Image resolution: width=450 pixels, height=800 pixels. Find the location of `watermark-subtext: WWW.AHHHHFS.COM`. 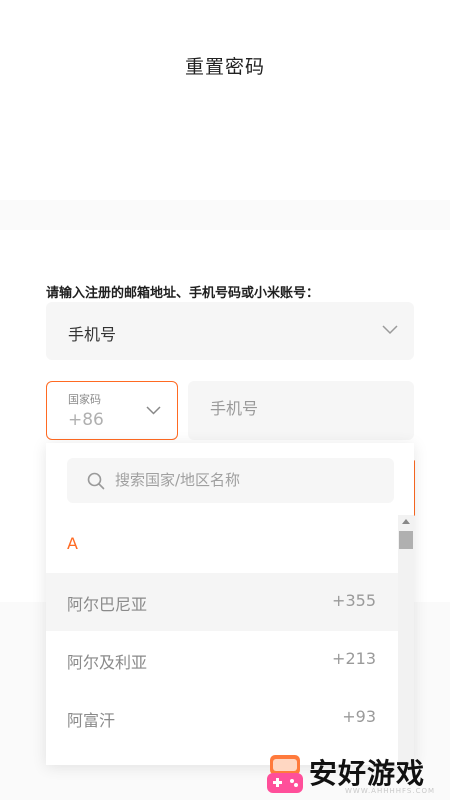

watermark-subtext: WWW.AHHHHFS.COM is located at coordinates (390, 791).